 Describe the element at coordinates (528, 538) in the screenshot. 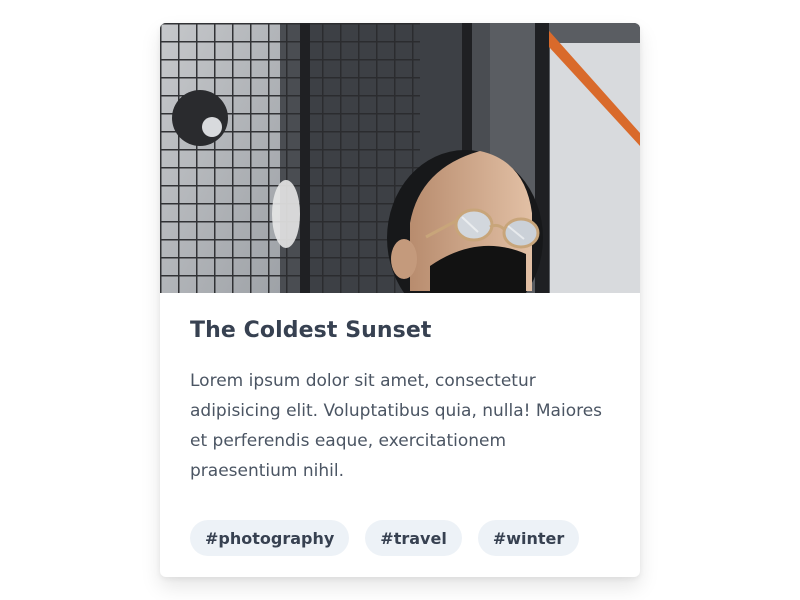

I see `tag-winter: #winter` at that location.